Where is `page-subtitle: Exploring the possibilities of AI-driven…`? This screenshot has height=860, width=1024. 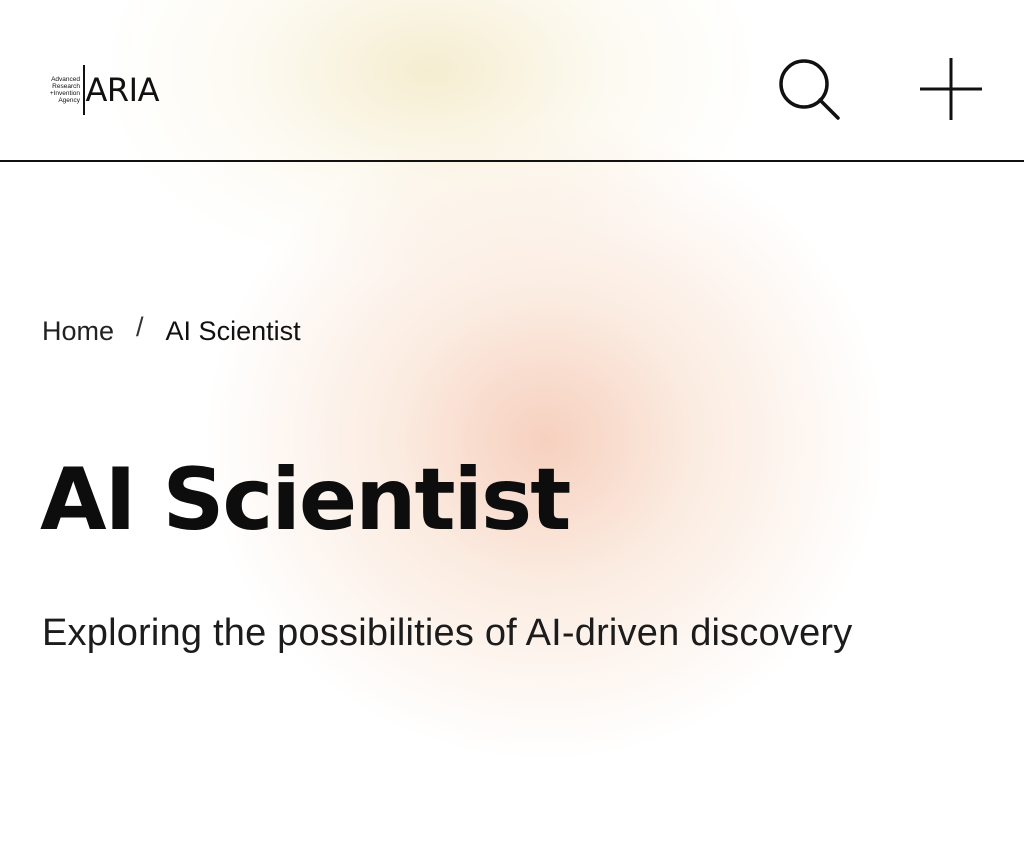 page-subtitle: Exploring the possibilities of AI-driven… is located at coordinates (447, 633).